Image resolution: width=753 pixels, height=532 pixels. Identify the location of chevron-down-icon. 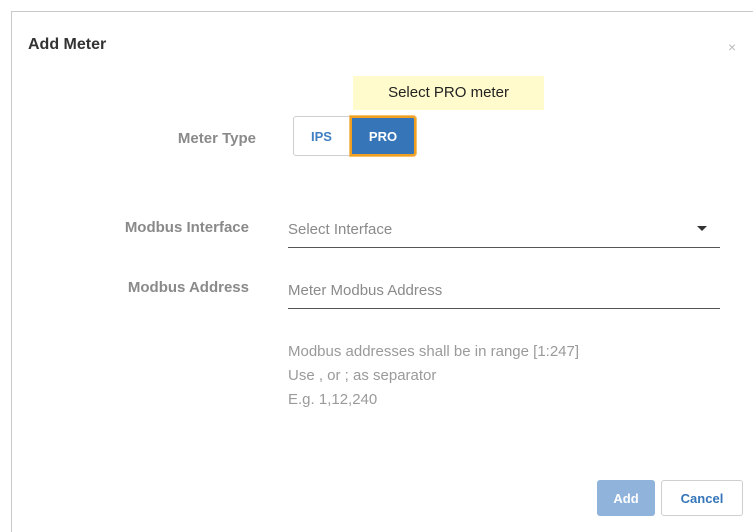
(702, 228).